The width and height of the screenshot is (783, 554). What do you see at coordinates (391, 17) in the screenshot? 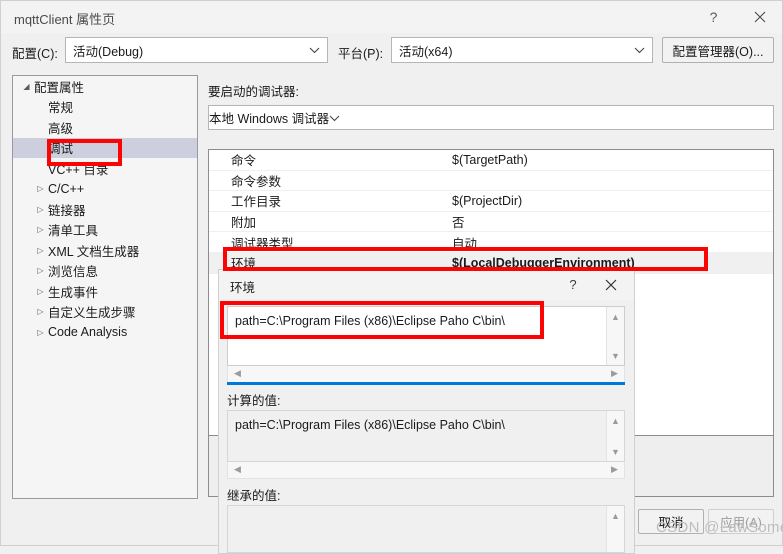
I see `title-bar: mqttClient 属性页 ?` at bounding box center [391, 17].